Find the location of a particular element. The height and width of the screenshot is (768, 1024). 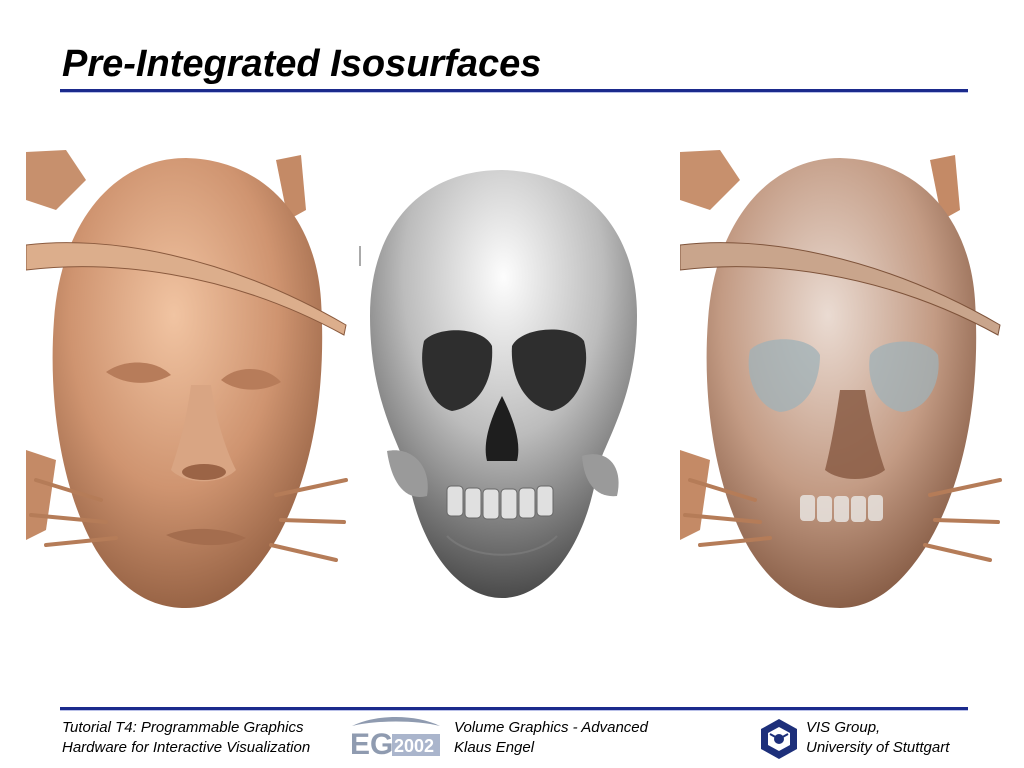

footer-affiliation-line2: University of Stuttgart is located at coordinates (878, 747).